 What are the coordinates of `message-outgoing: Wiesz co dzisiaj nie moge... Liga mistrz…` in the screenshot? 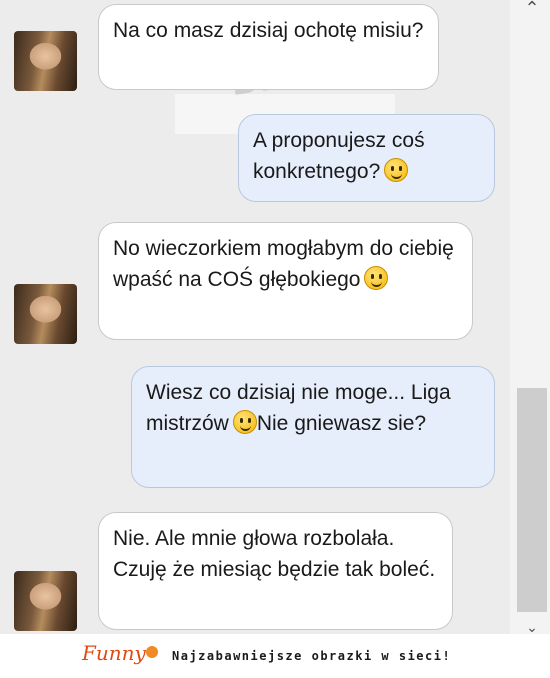 It's located at (313, 427).